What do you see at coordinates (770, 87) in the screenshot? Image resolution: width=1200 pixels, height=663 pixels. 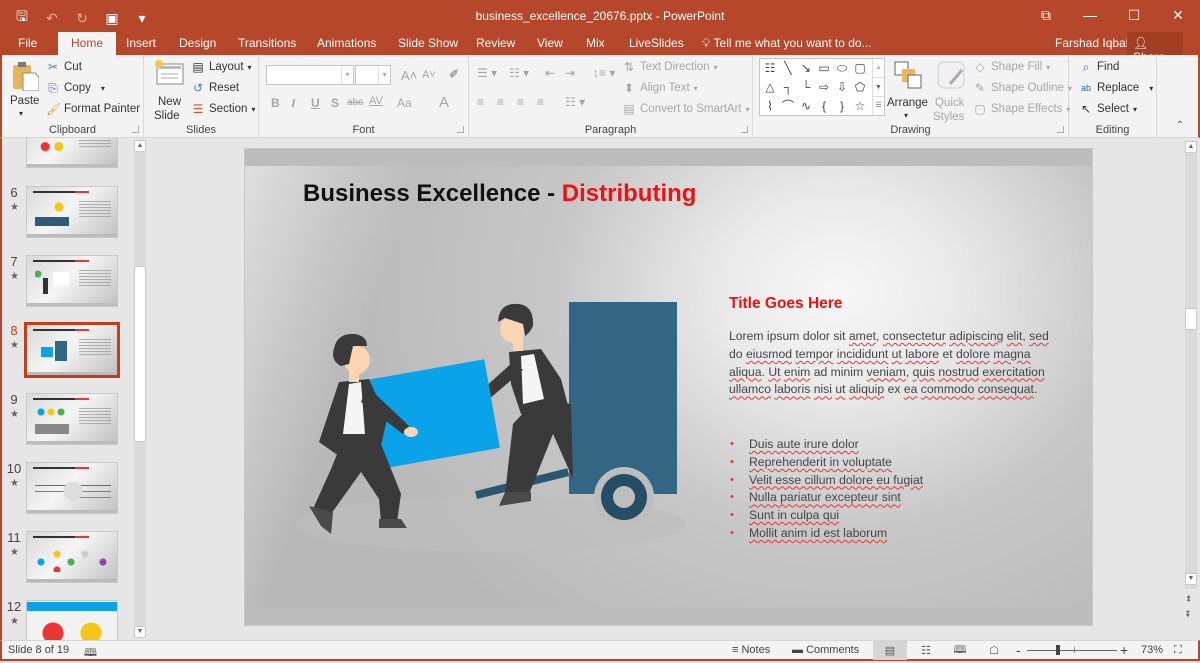 I see `shape-triangle: △` at bounding box center [770, 87].